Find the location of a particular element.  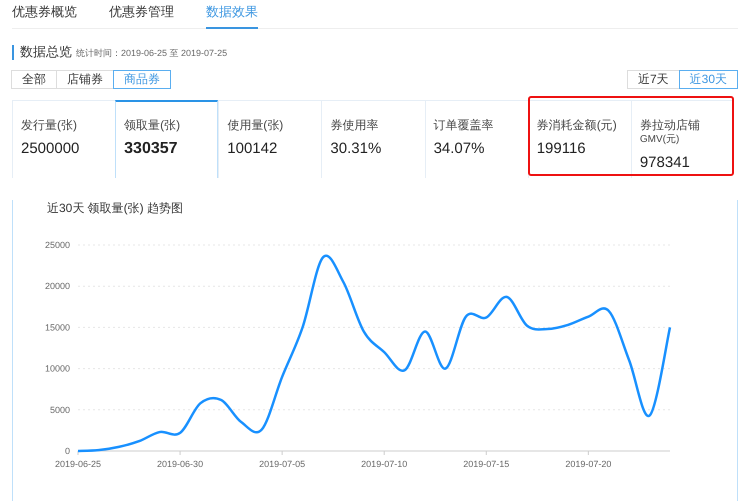

period-text: 统计时间：2019-06-25 至 2019-07-25 is located at coordinates (152, 53).